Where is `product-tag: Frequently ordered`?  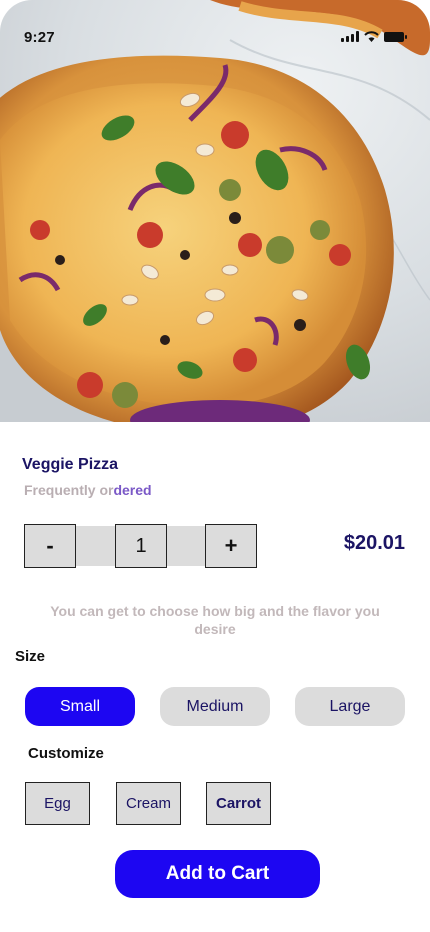 product-tag: Frequently ordered is located at coordinates (88, 490).